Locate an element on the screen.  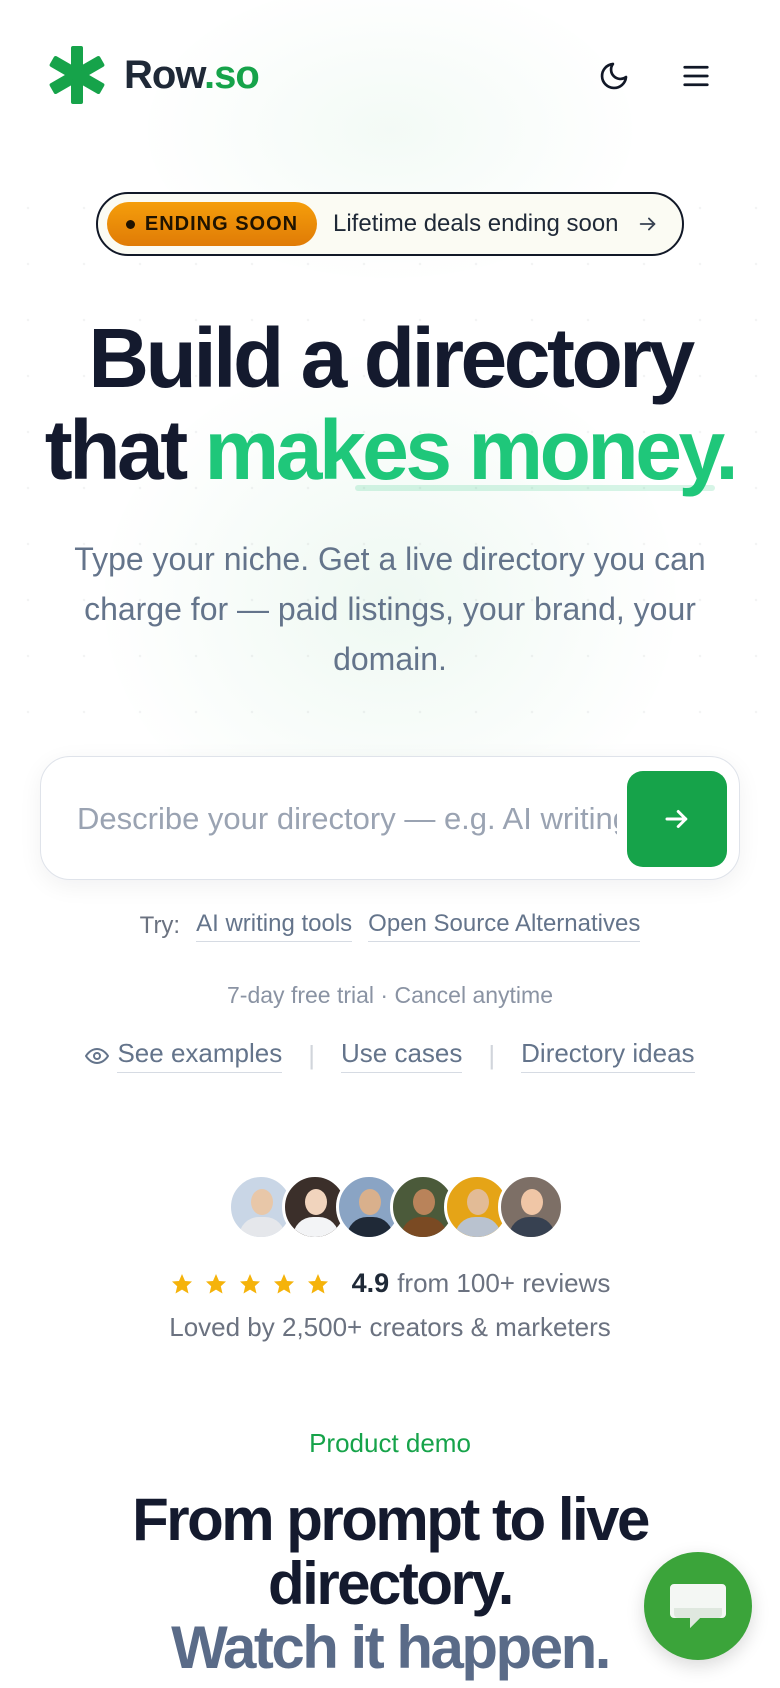
directory-ideas-link: Directory ideas is located at coordinates (608, 1055).